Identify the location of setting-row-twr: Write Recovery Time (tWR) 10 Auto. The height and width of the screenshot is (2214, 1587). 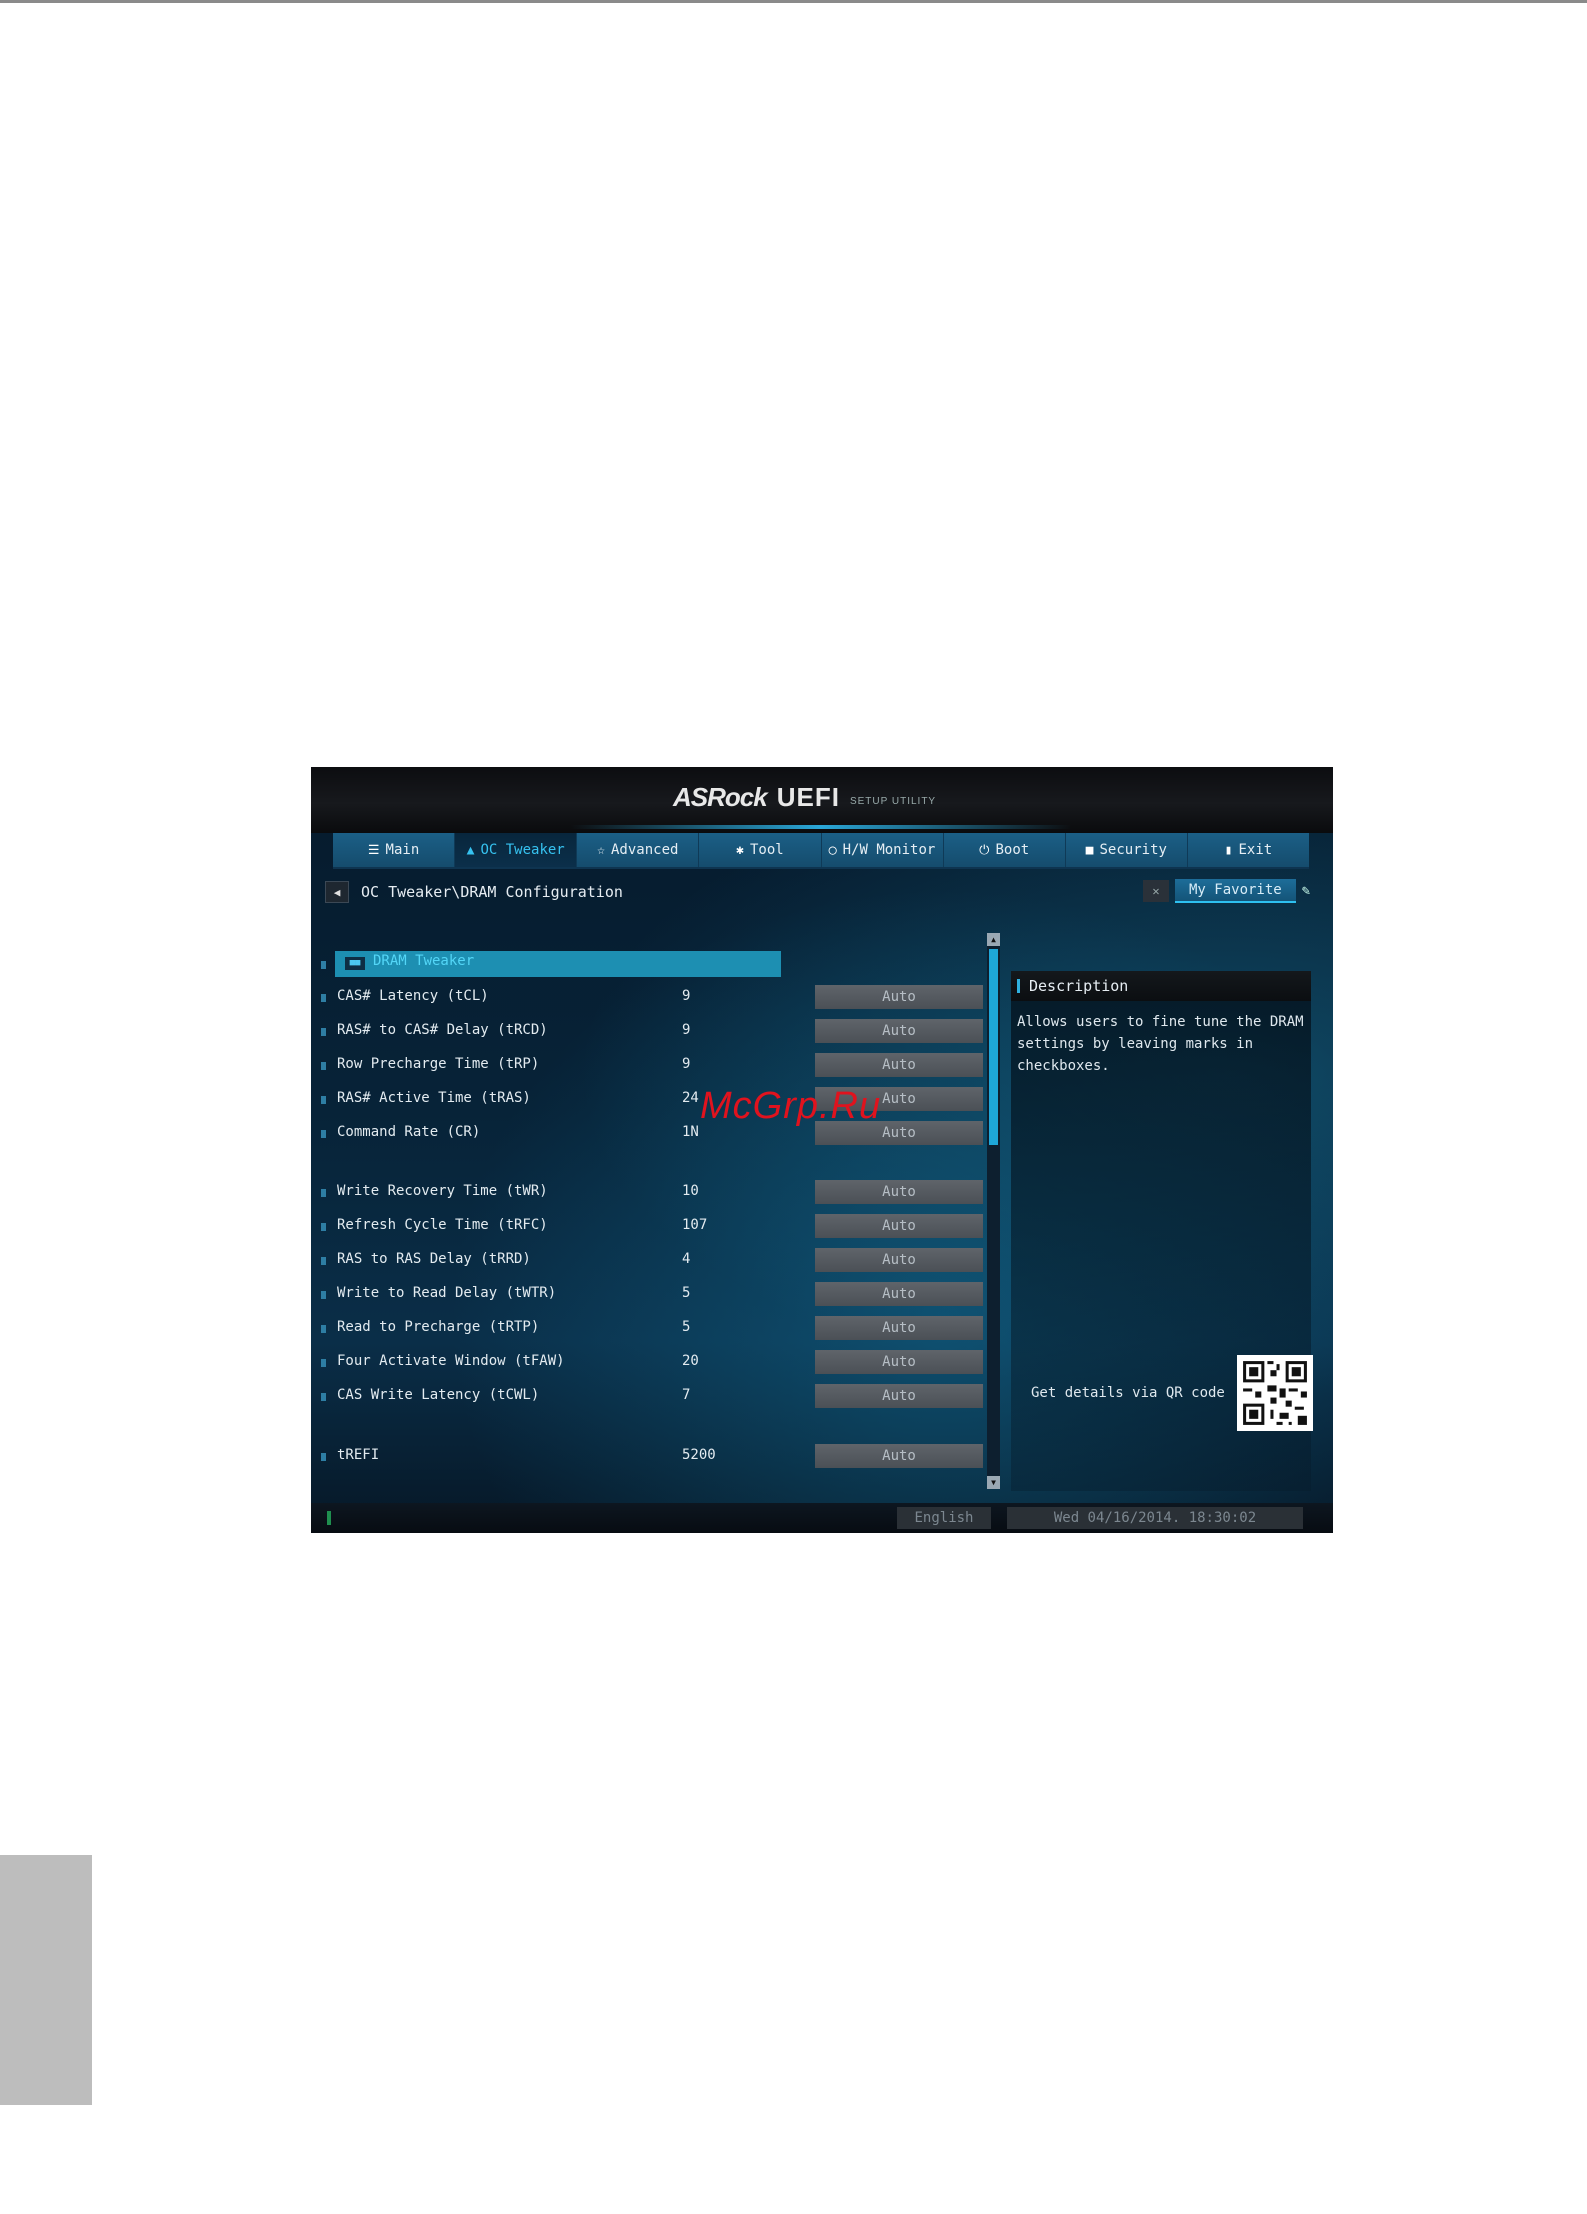
(652, 1193).